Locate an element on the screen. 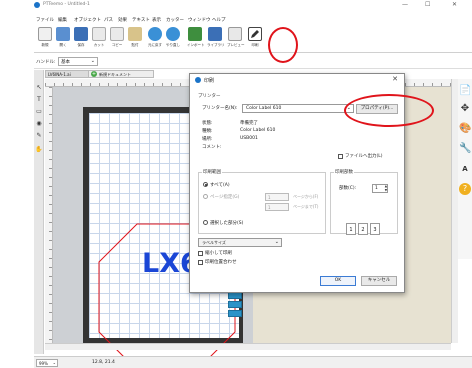 The height and width of the screenshot is (368, 472). shrink-print-checkbox is located at coordinates (200, 253).